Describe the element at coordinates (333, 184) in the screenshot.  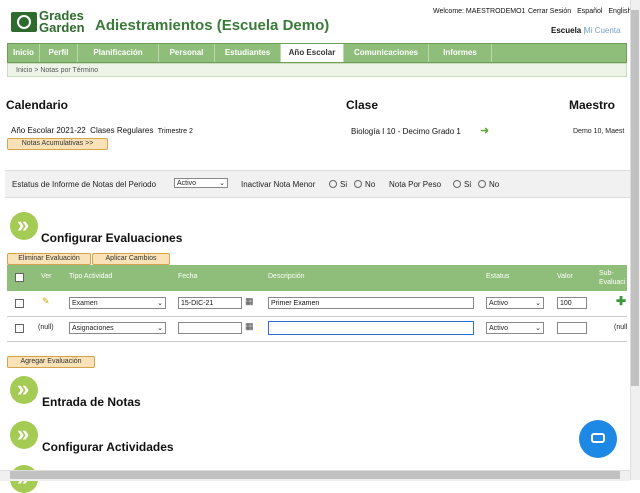
I see `inactivar-si-radio` at that location.